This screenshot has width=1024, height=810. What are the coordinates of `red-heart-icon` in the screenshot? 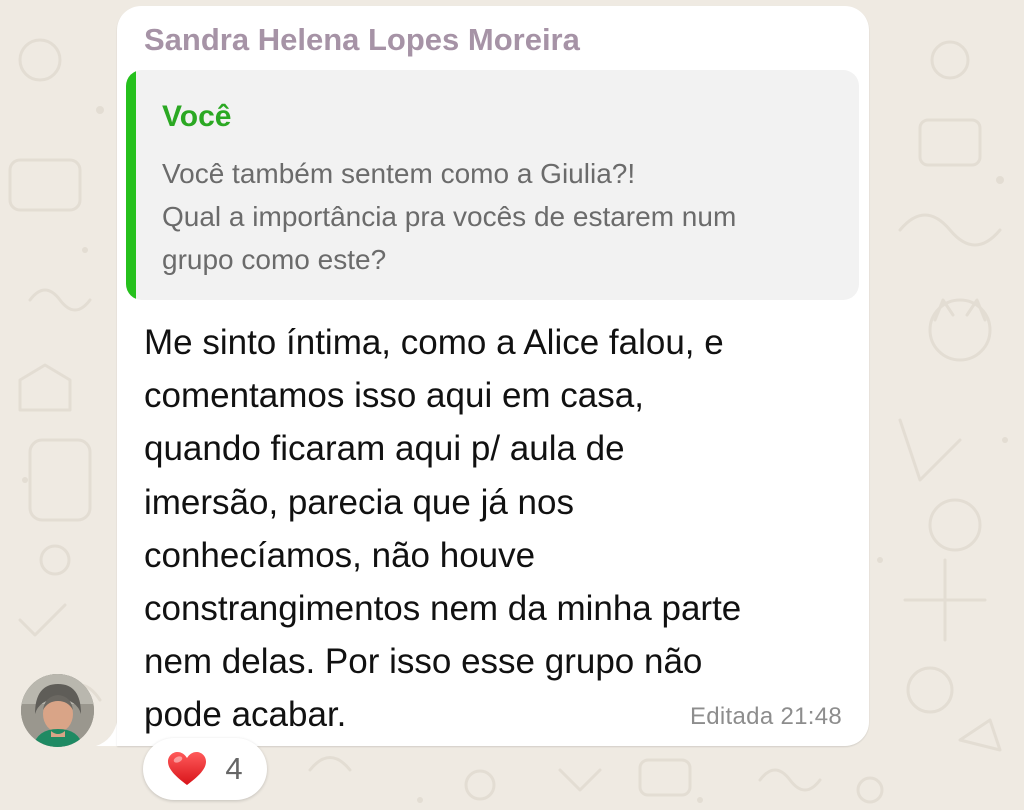 It's located at (187, 768).